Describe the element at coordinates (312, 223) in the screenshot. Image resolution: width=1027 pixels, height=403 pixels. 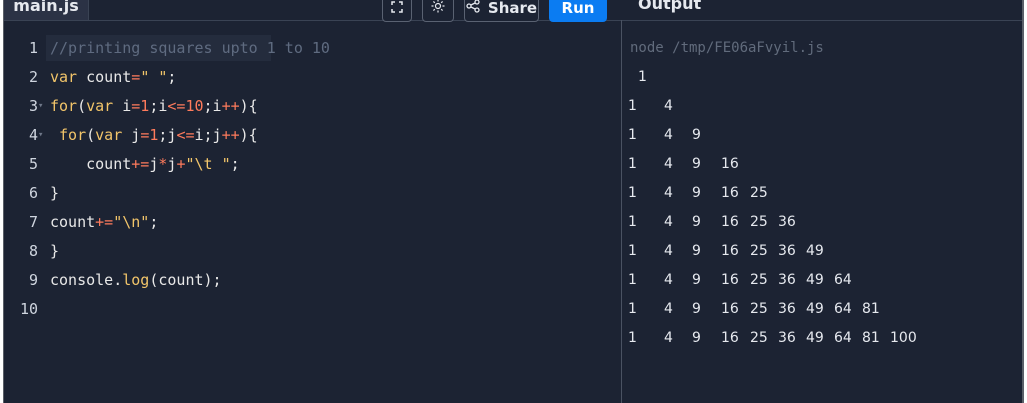
I see `code-line: 7 count+="\n";` at that location.